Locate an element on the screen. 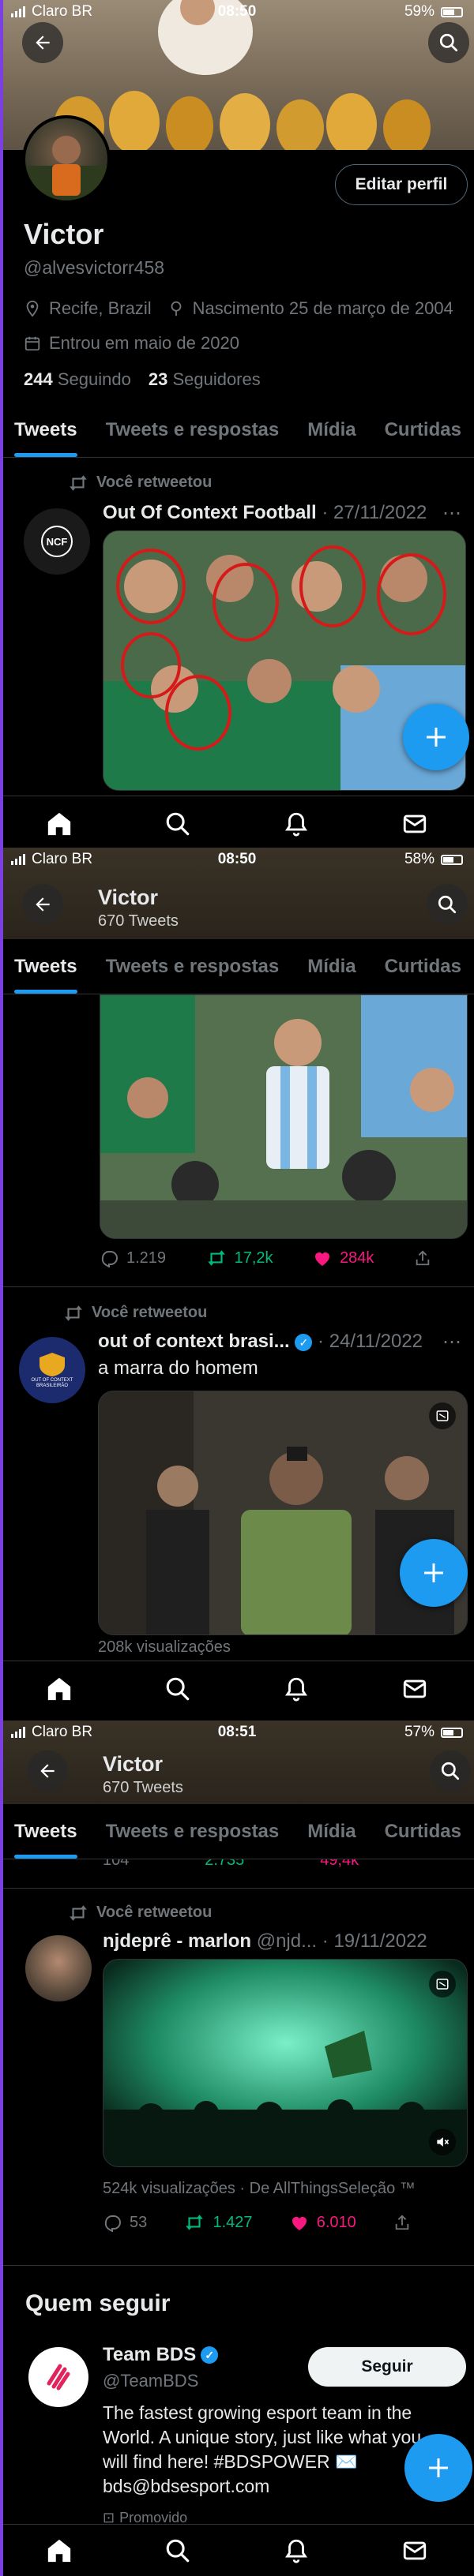 The image size is (474, 2576). home-icon is located at coordinates (59, 823).